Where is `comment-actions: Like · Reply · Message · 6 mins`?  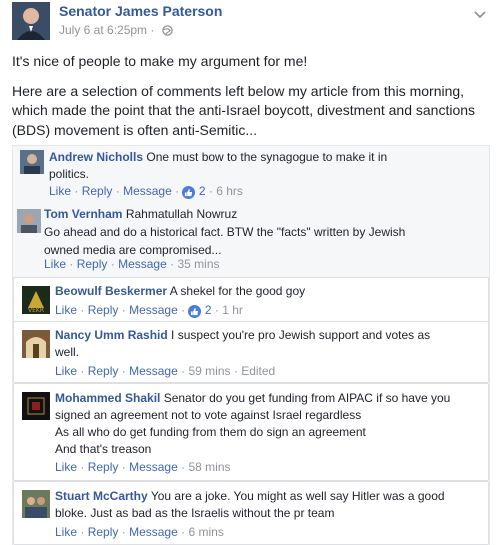 comment-actions: Like · Reply · Message · 6 mins is located at coordinates (139, 532).